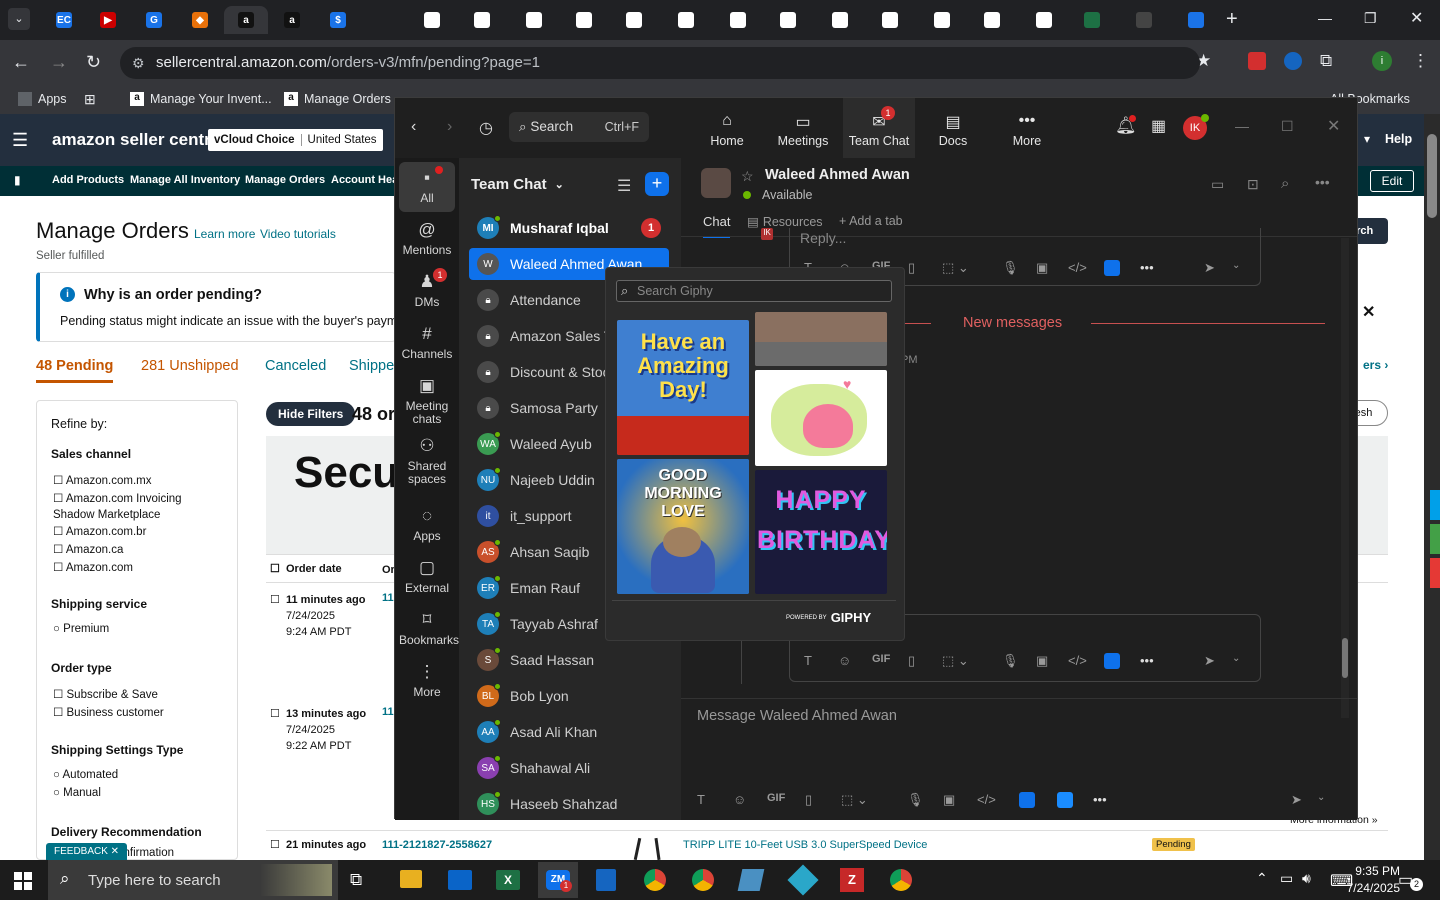 The image size is (1440, 900). What do you see at coordinates (852, 880) in the screenshot?
I see `filezilla-icon: Z` at bounding box center [852, 880].